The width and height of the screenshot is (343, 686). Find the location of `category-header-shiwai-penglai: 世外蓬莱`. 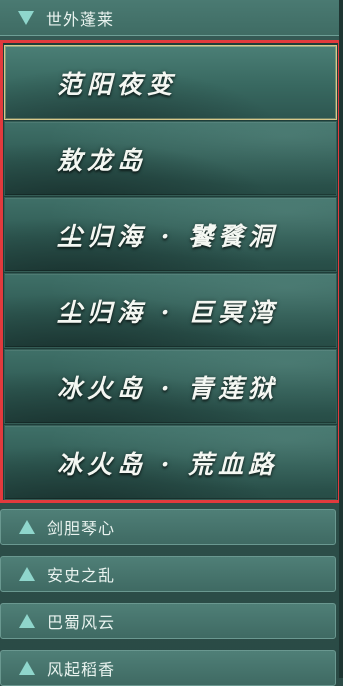

category-header-shiwai-penglai: 世外蓬莱 is located at coordinates (171, 18).